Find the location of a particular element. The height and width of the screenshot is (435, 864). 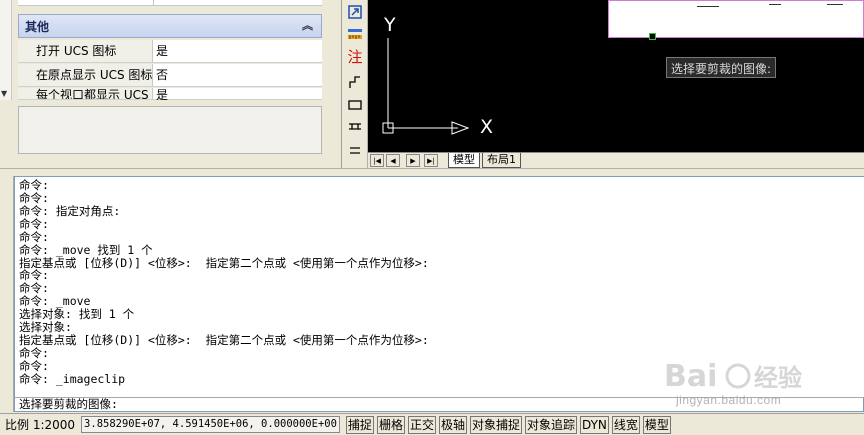

model-toggle: 模型 is located at coordinates (656, 424).